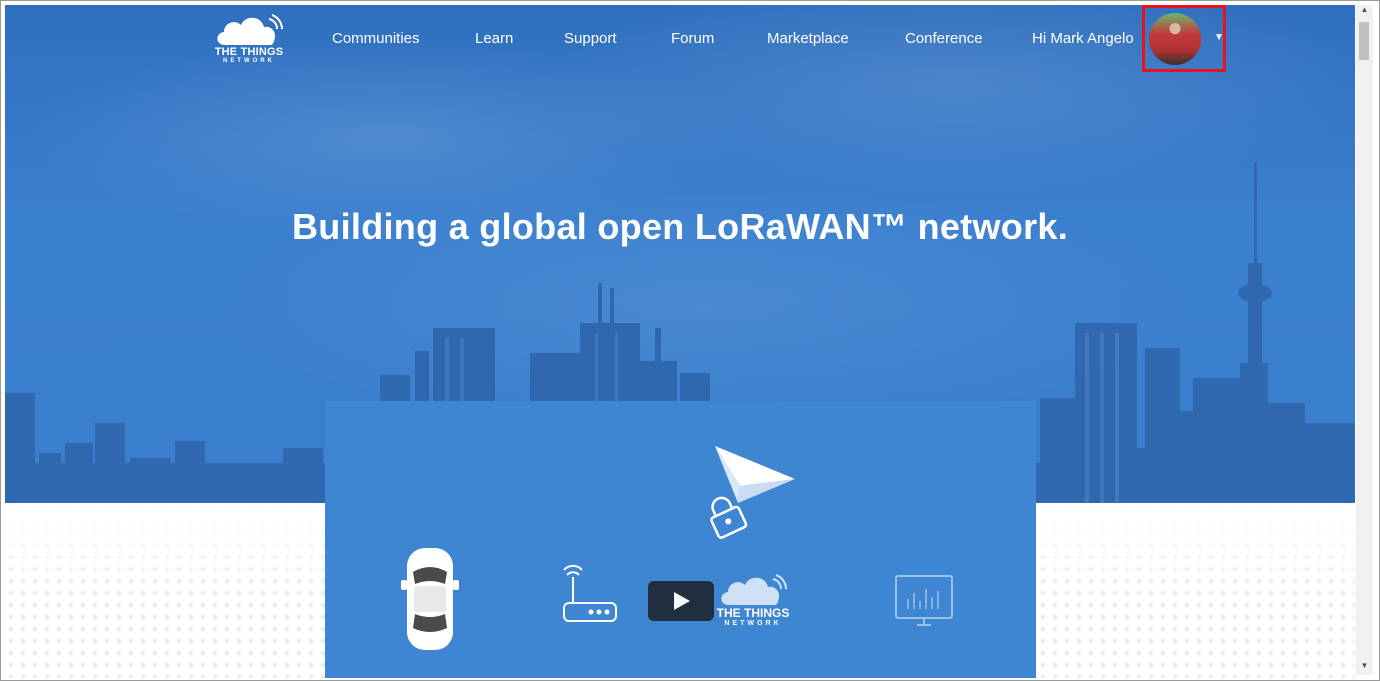 The width and height of the screenshot is (1380, 681). Describe the element at coordinates (753, 613) in the screenshot. I see `video-logo-text-primary: THE THINGS` at that location.